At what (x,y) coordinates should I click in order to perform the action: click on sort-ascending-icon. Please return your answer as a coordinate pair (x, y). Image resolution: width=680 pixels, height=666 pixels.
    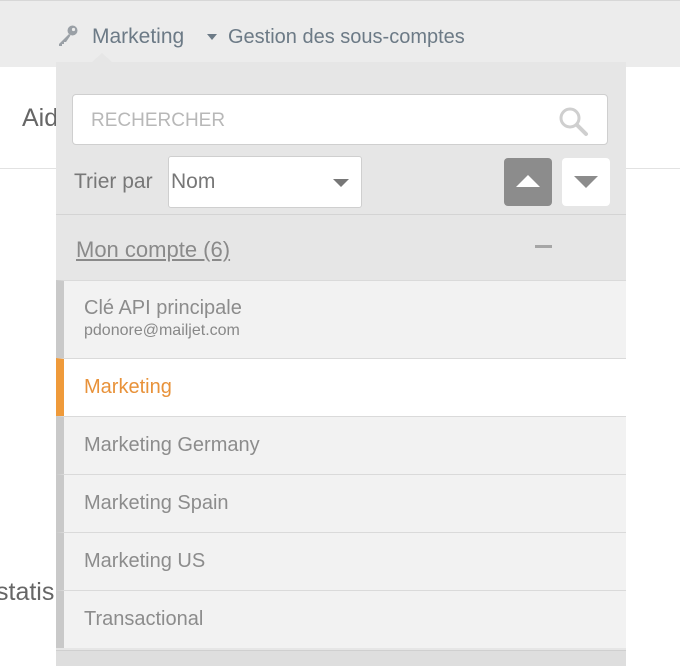
    Looking at the image, I should click on (528, 181).